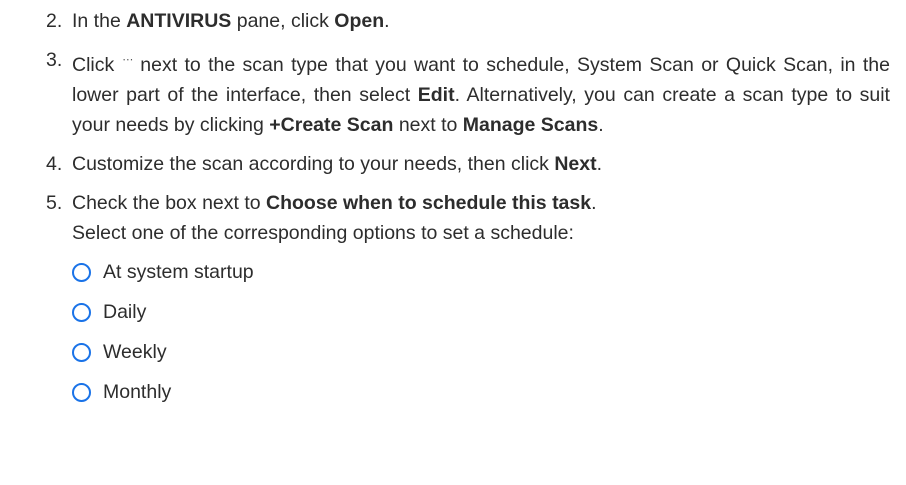 This screenshot has width=906, height=485. Describe the element at coordinates (283, 21) in the screenshot. I see `step-text: pane, click` at that location.